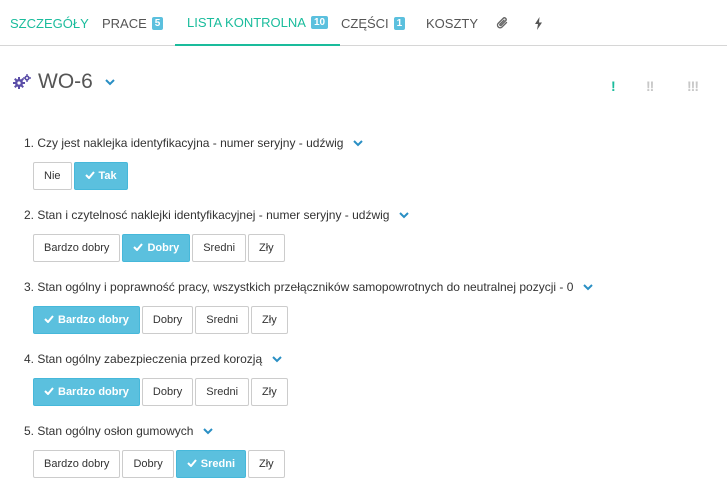 This screenshot has width=727, height=482. I want to click on gears-icon, so click(22, 81).